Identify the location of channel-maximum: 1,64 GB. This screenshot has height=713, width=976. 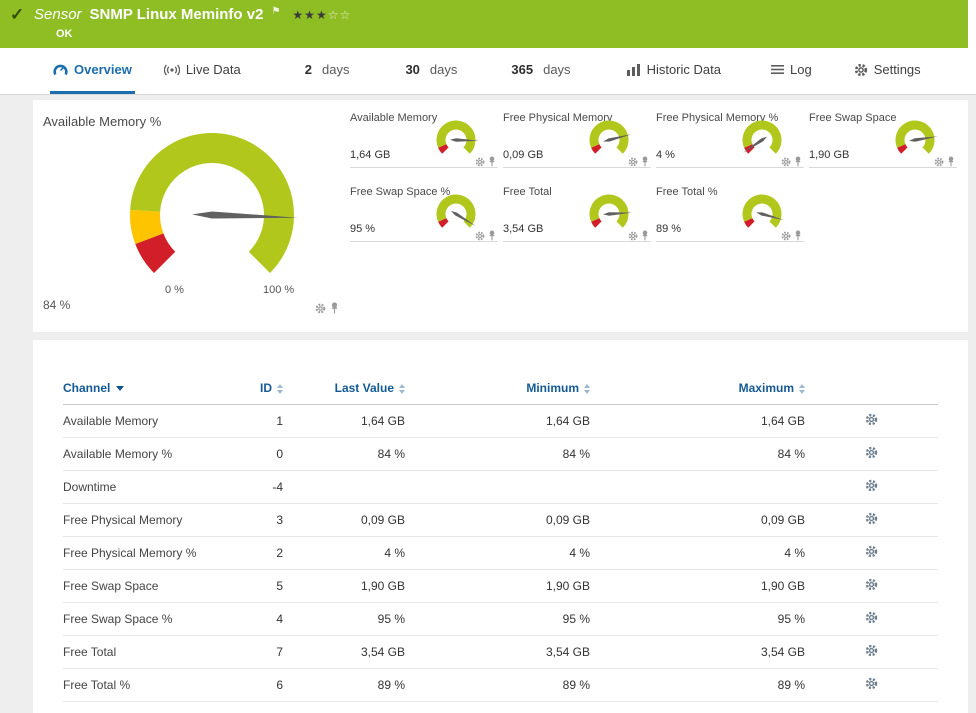
(697, 421).